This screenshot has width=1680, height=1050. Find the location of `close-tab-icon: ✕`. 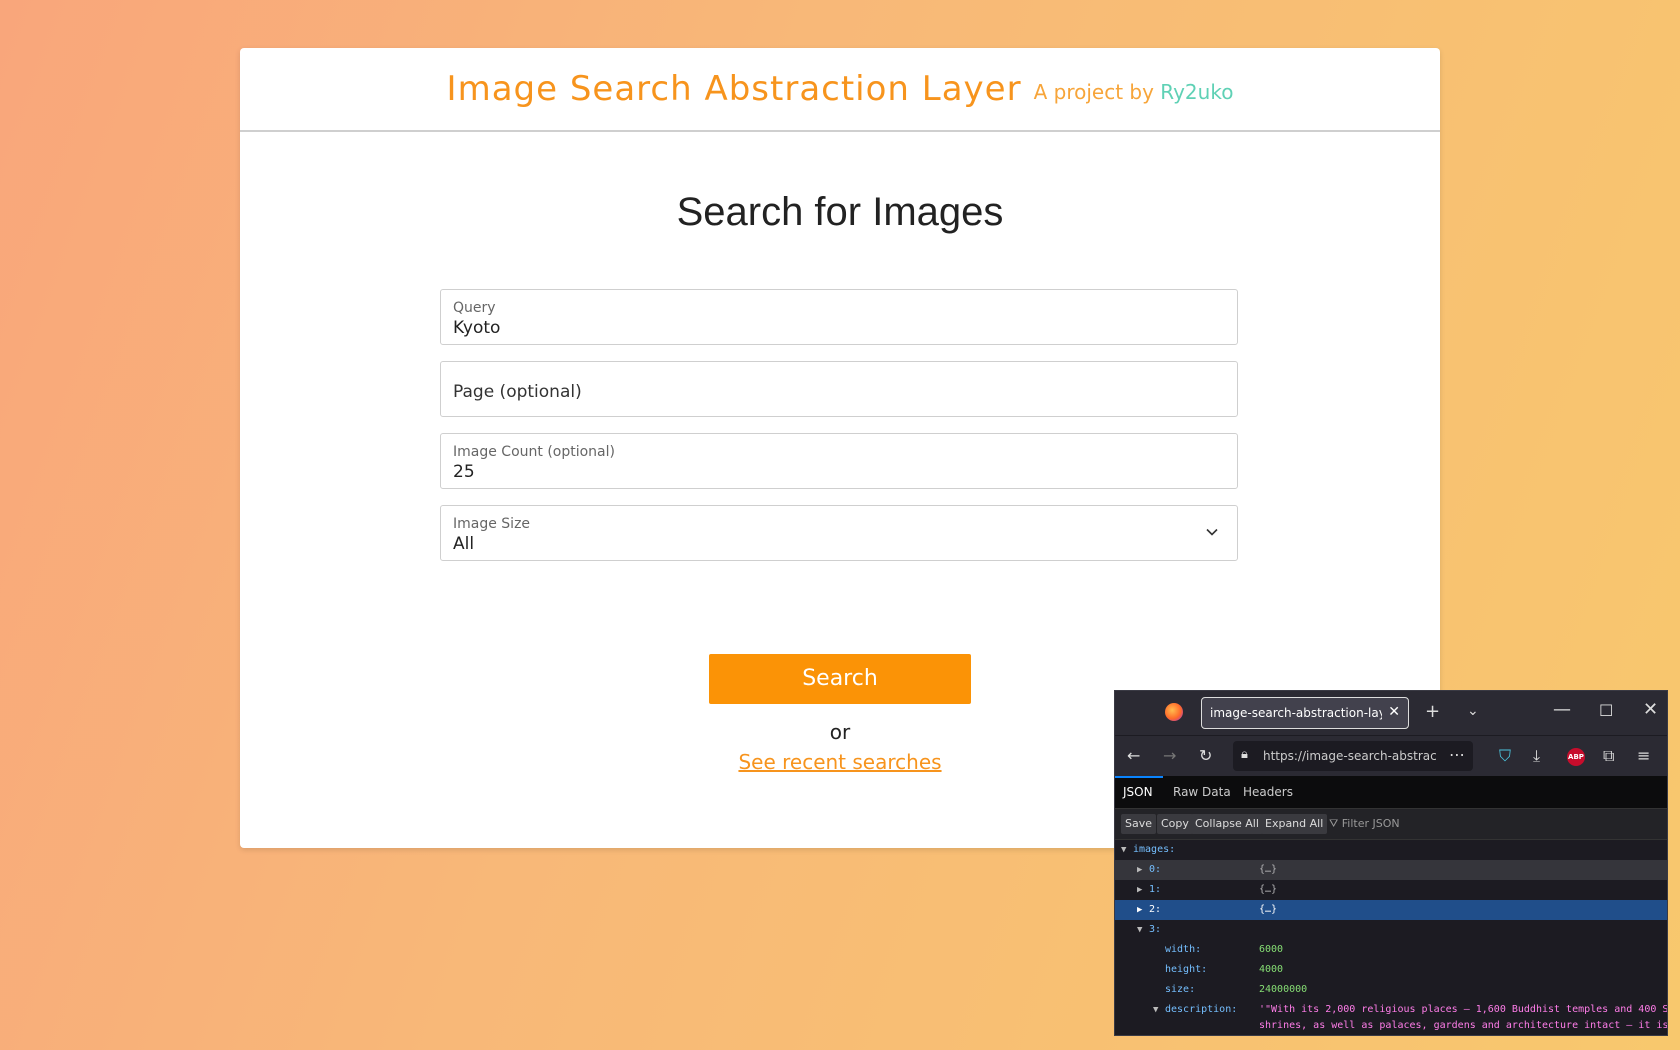

close-tab-icon: ✕ is located at coordinates (1394, 712).